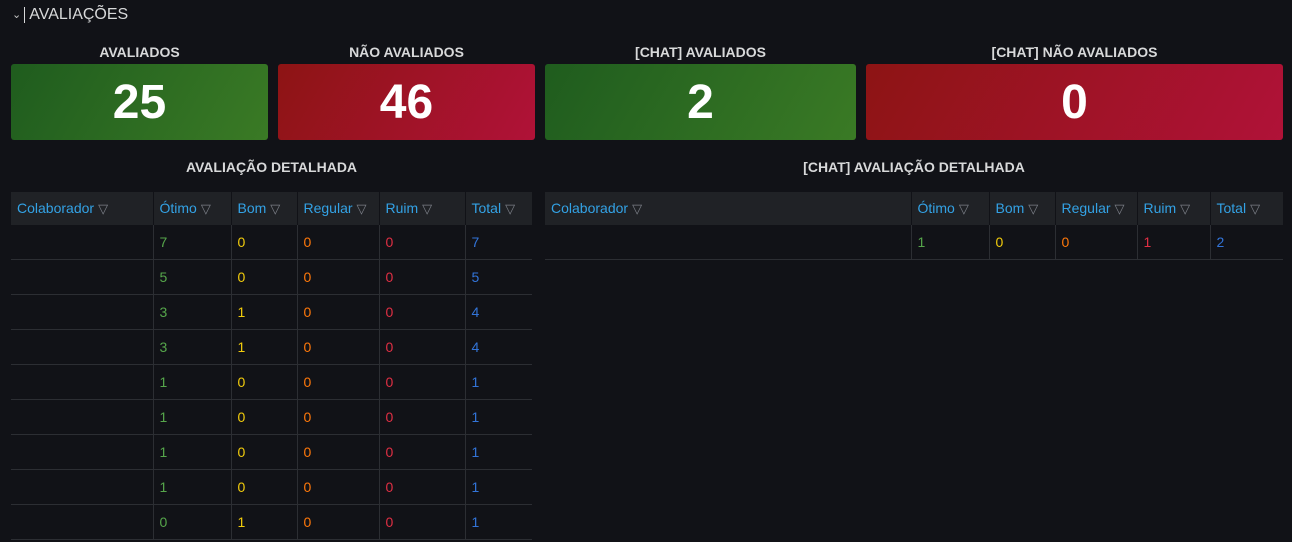  What do you see at coordinates (25, 15) in the screenshot?
I see `text-cursor` at bounding box center [25, 15].